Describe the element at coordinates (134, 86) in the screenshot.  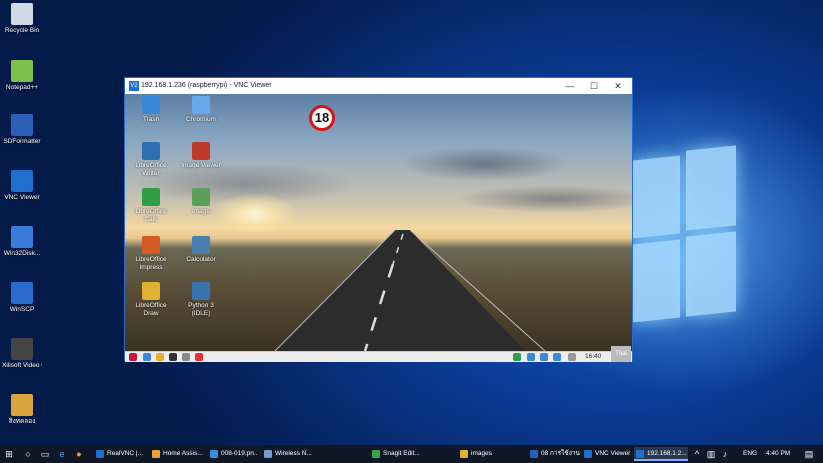
I see `vnc-app-icon: V2` at that location.